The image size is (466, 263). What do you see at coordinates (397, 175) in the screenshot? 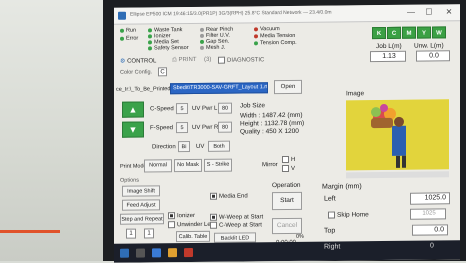
I see `image-preview-toolbar` at bounding box center [397, 175].